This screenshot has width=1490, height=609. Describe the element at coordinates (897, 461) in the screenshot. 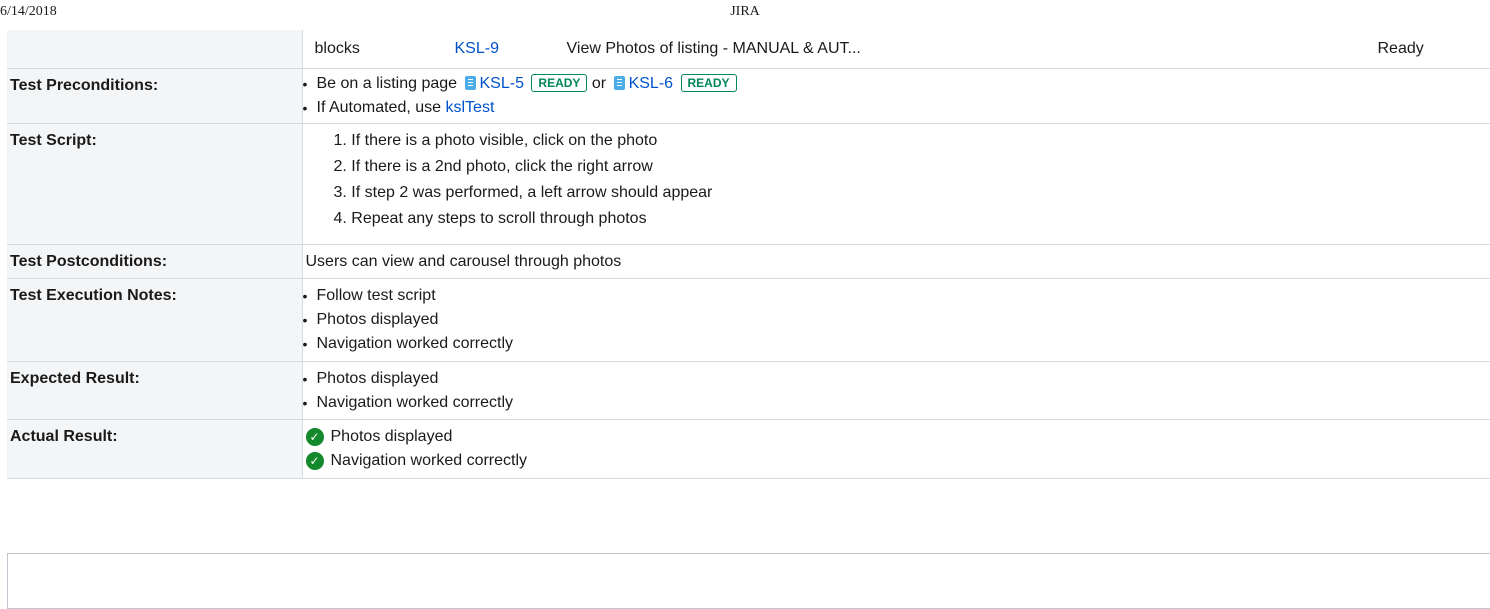

I see `actual-result-item: ✓ Navigation worked correctly` at that location.